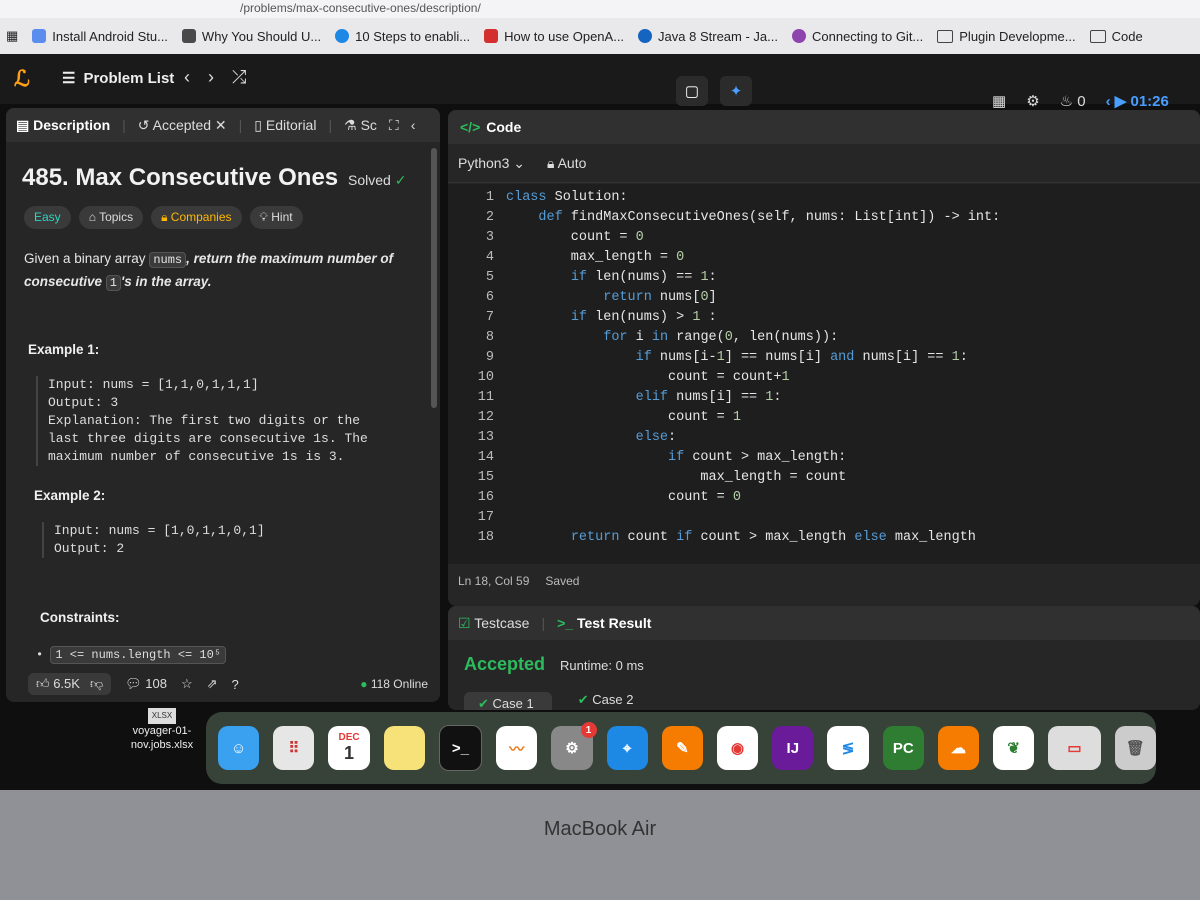 The image size is (1200, 900). Describe the element at coordinates (294, 748) in the screenshot. I see `launchpad-icon: ⠿` at that location.